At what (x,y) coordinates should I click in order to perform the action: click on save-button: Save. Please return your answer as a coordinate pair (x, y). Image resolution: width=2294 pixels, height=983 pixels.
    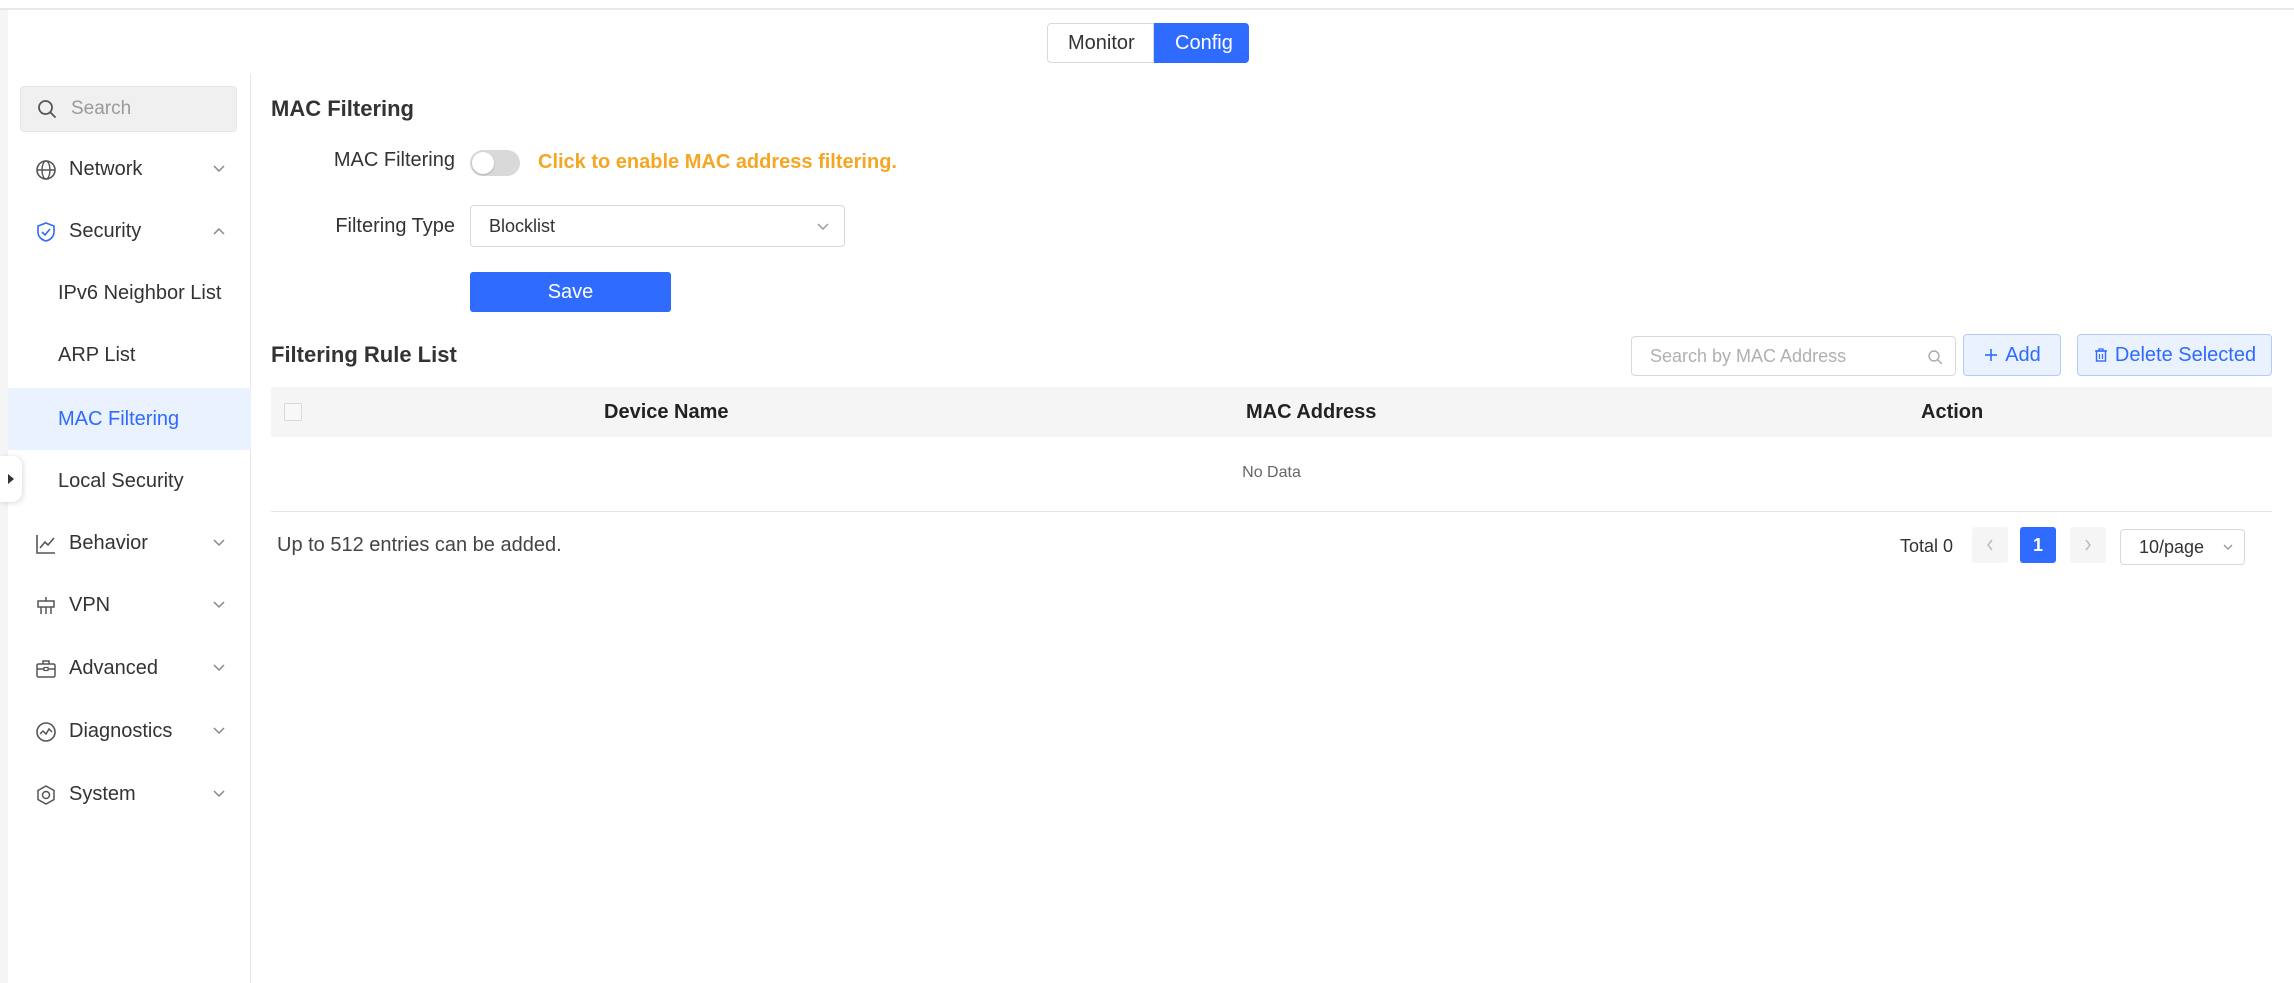
    Looking at the image, I should click on (570, 292).